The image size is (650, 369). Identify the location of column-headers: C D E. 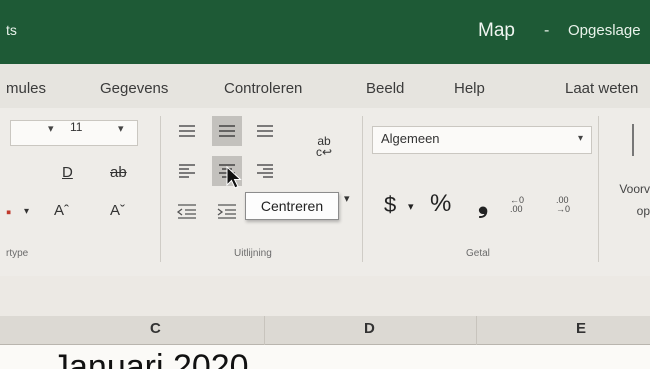
(325, 330).